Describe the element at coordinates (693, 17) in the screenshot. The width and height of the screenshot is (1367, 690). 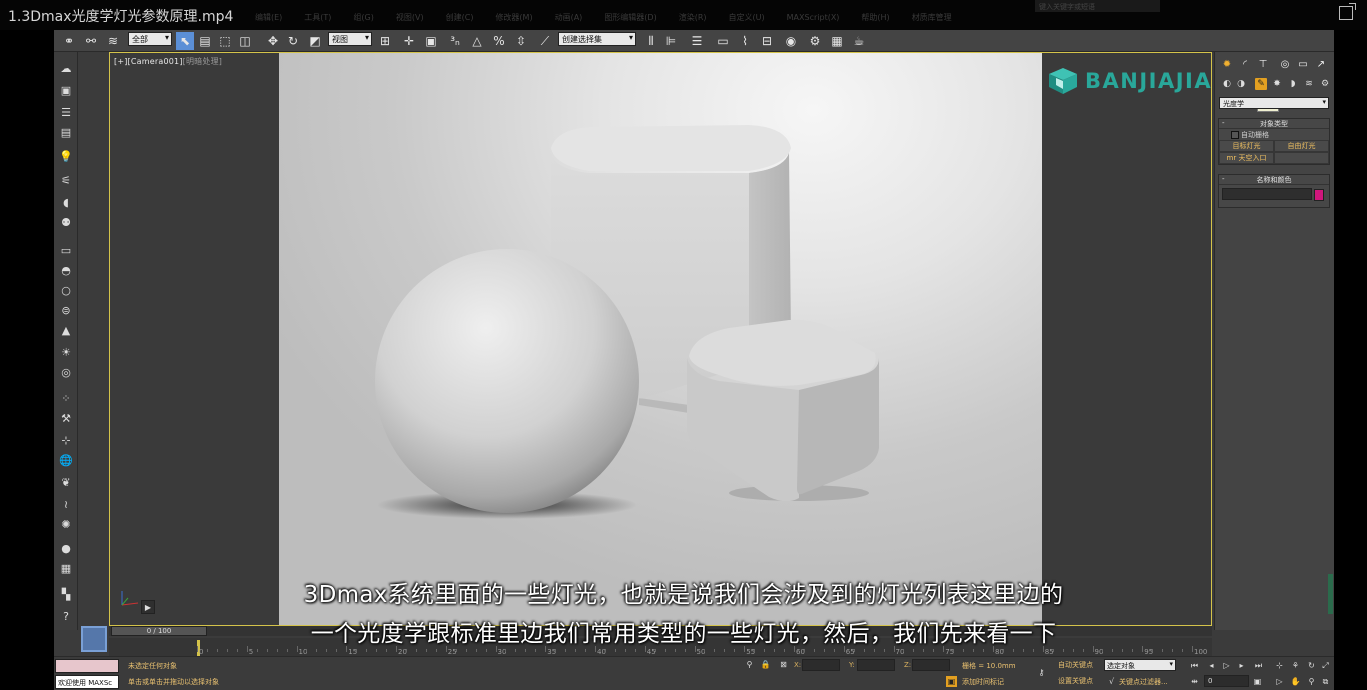
I see `menu-item: 渲染(R)` at that location.